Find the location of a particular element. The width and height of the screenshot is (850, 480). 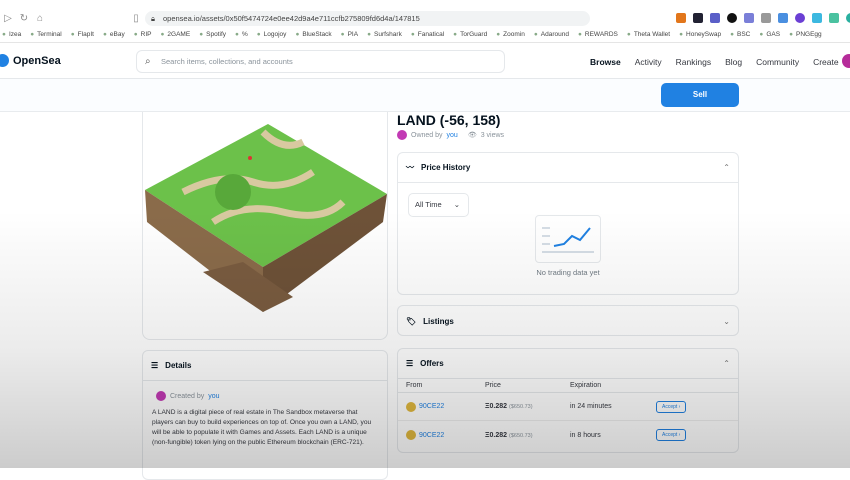

offers-title: Offers is located at coordinates (432, 363).